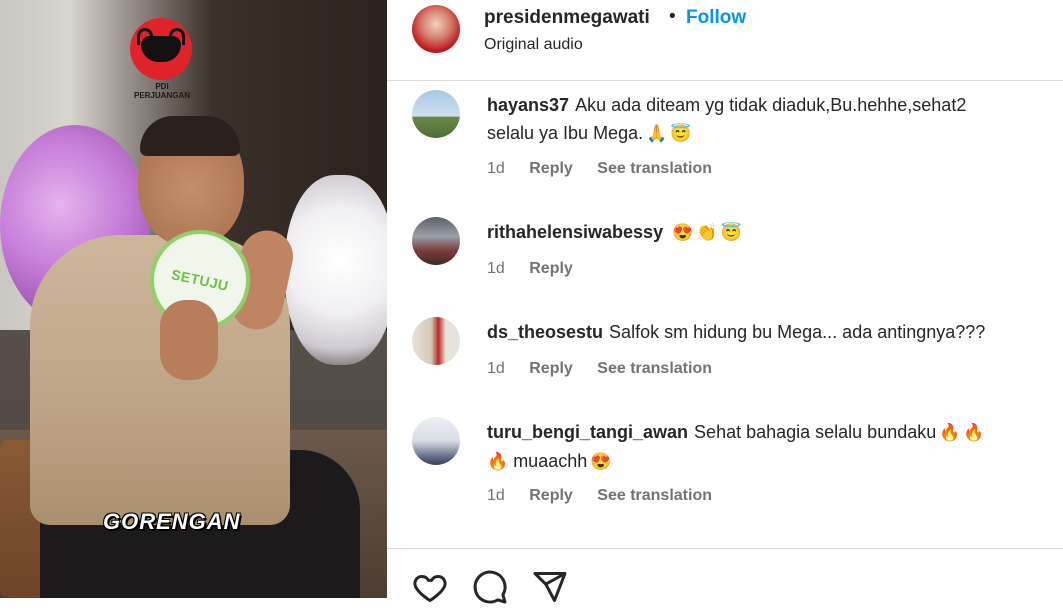 The image size is (1063, 610). Describe the element at coordinates (725, 576) in the screenshot. I see `post-action-bar` at that location.